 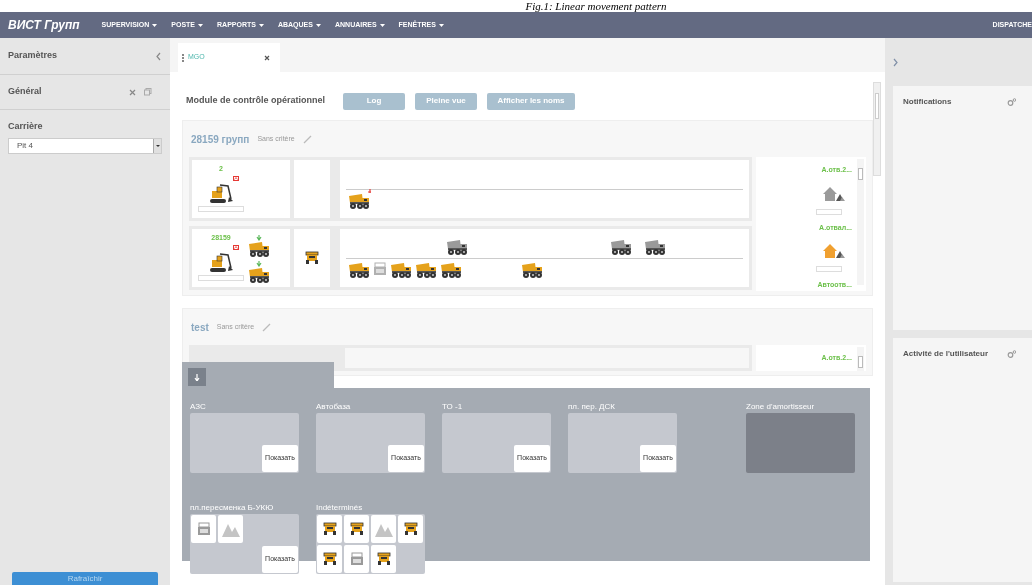 What do you see at coordinates (183, 57) in the screenshot?
I see `drag-handle-icon` at bounding box center [183, 57].